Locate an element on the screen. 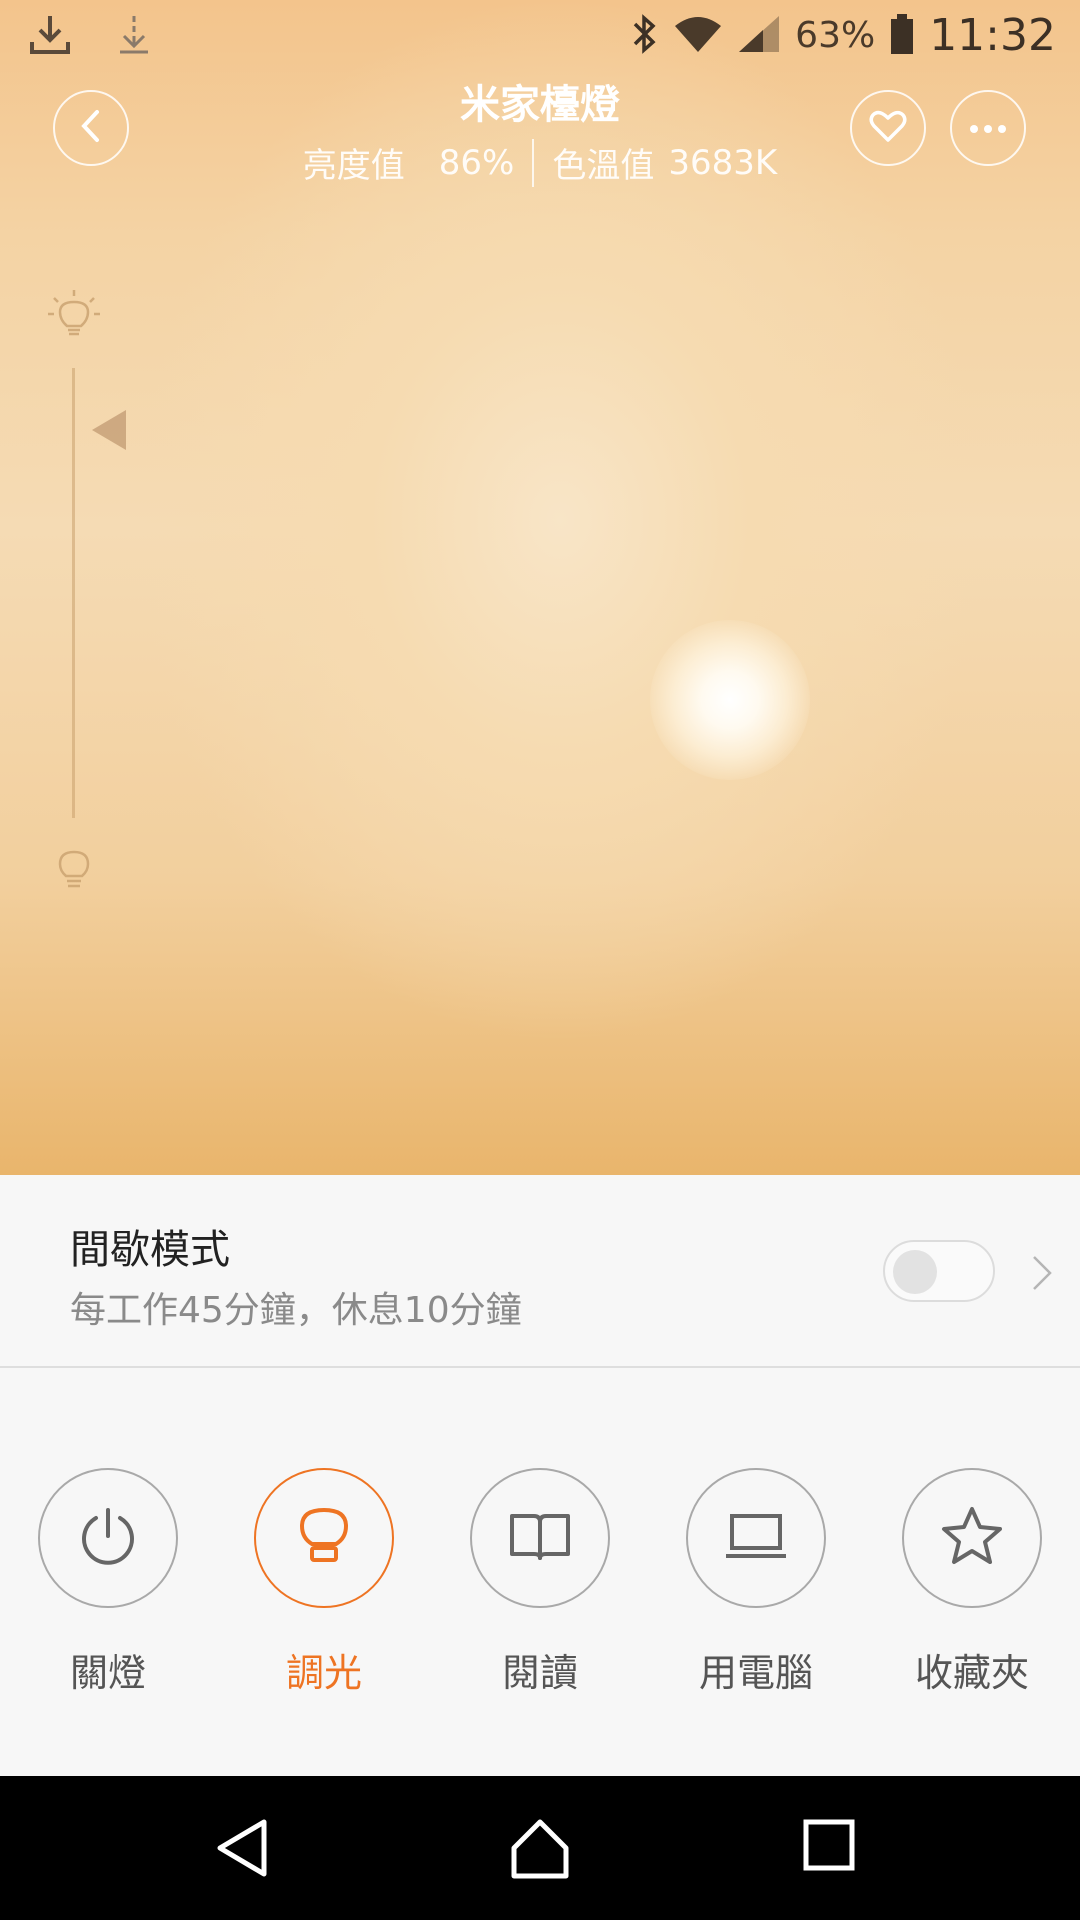 The image size is (1080, 1920). computer-button is located at coordinates (756, 1538).